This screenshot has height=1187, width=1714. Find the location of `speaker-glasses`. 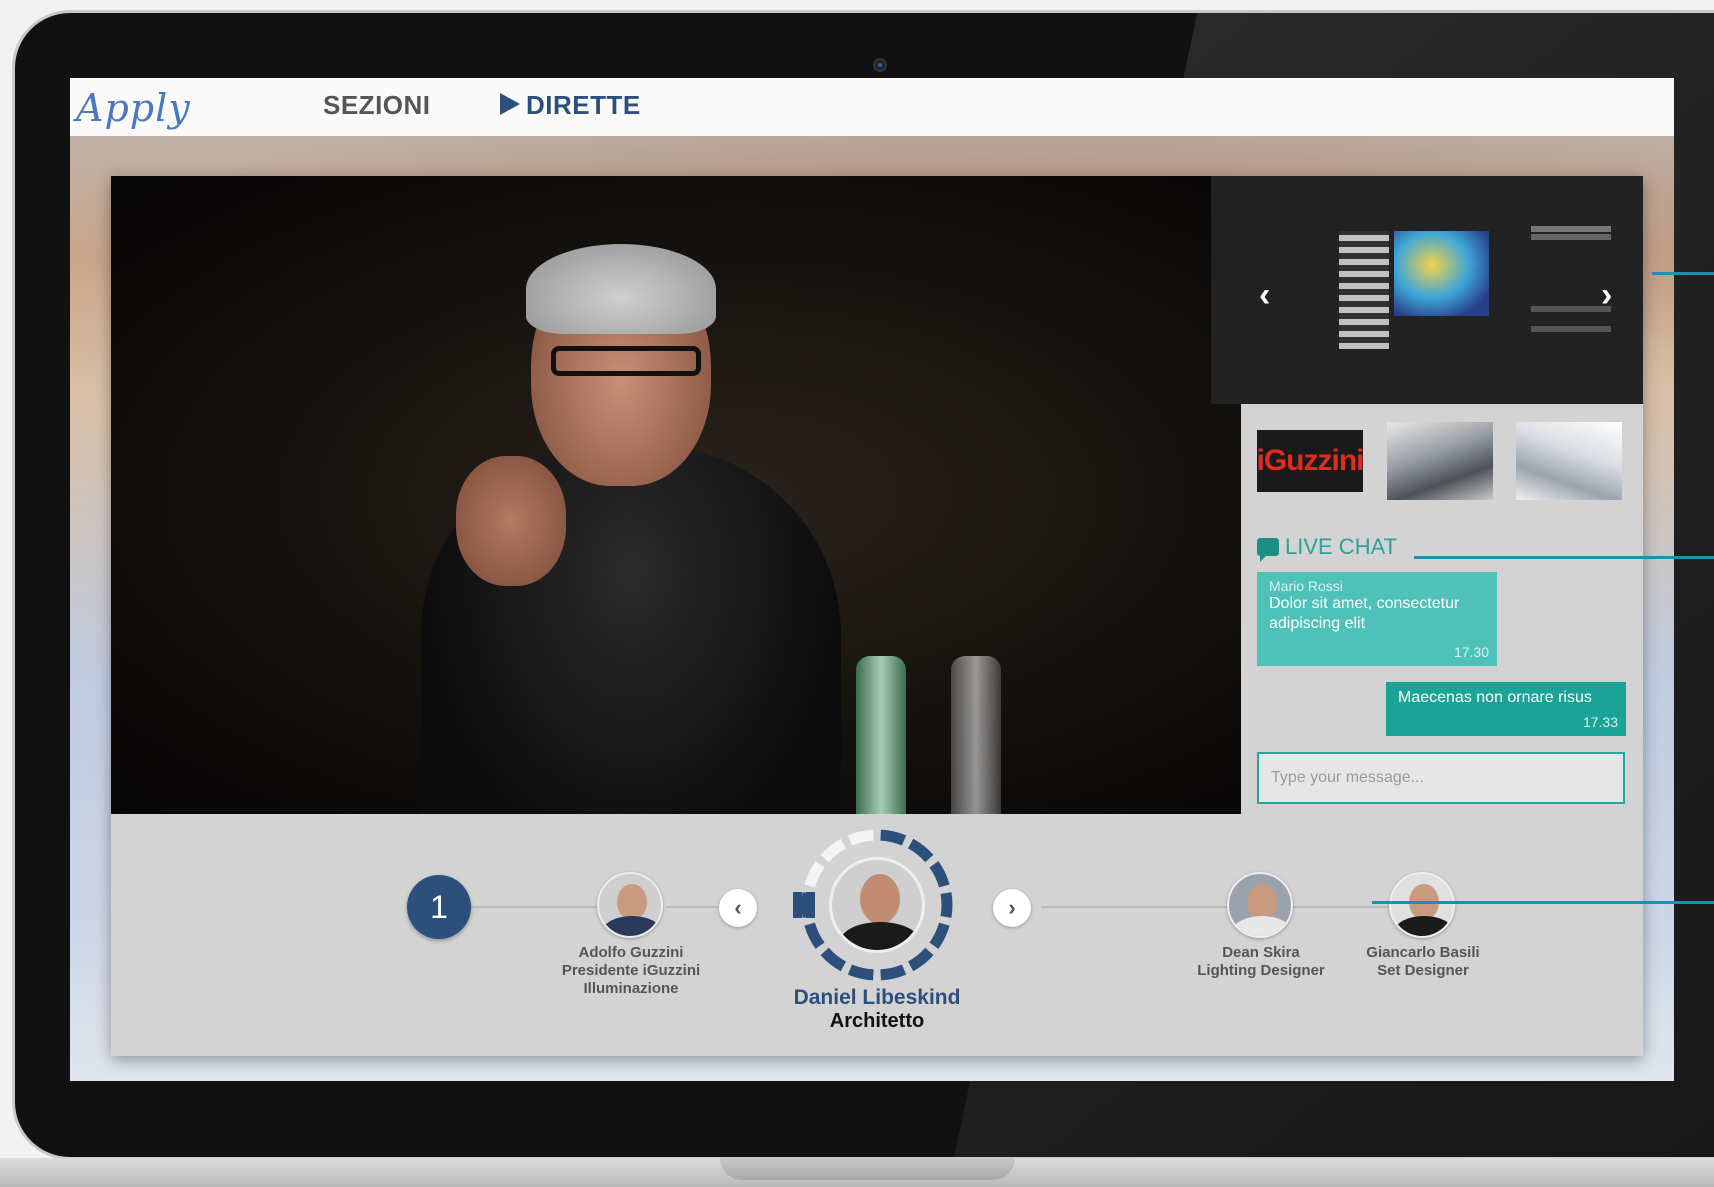

speaker-glasses is located at coordinates (626, 361).